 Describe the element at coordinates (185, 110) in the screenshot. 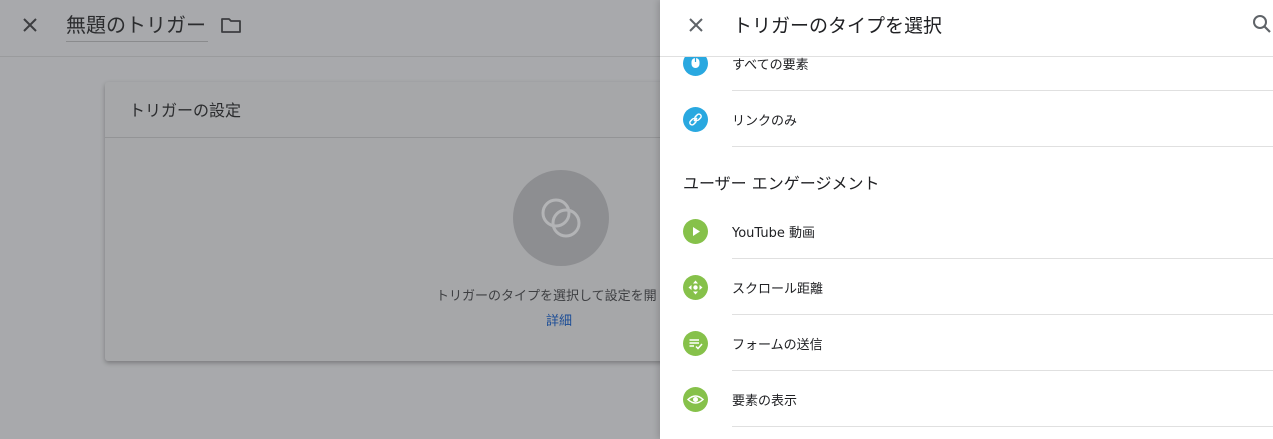

I see `card-title: トリガーの設定` at that location.